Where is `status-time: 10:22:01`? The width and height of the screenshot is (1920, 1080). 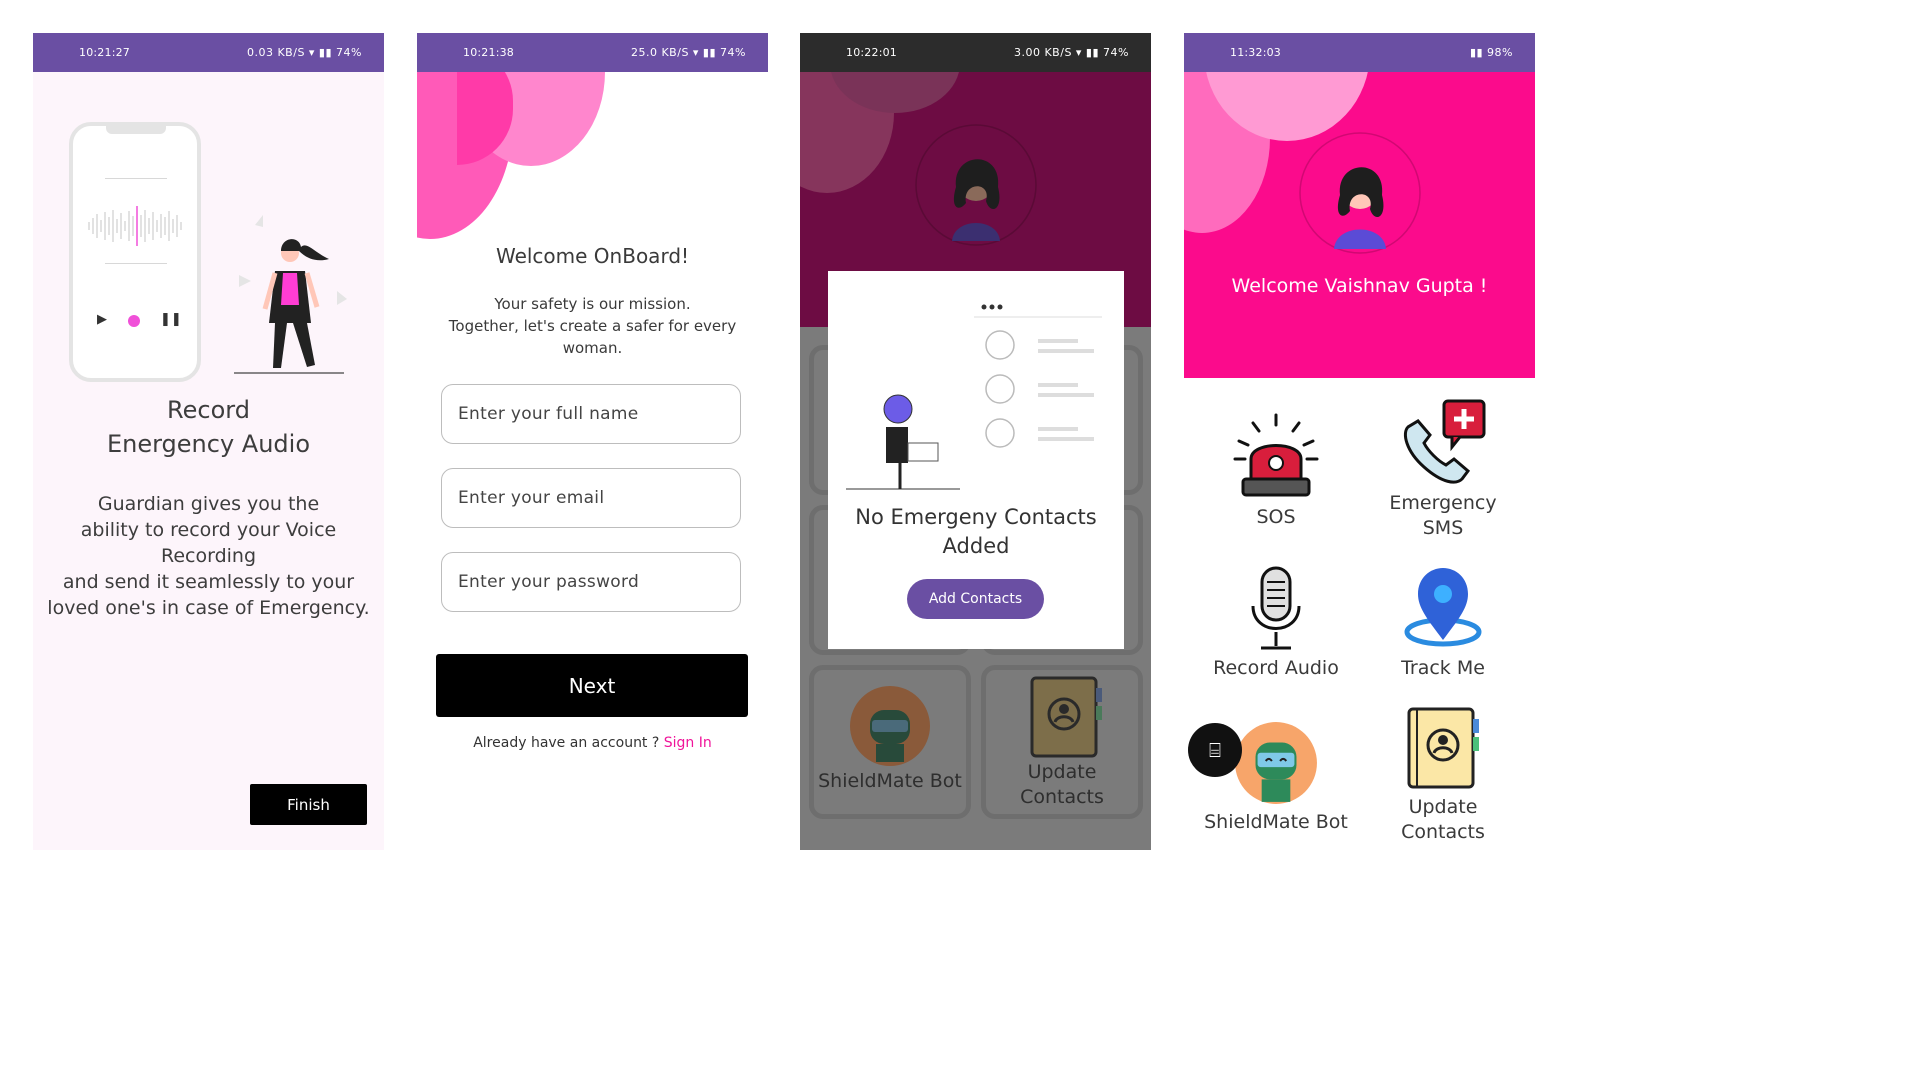
status-time: 10:22:01 is located at coordinates (872, 52).